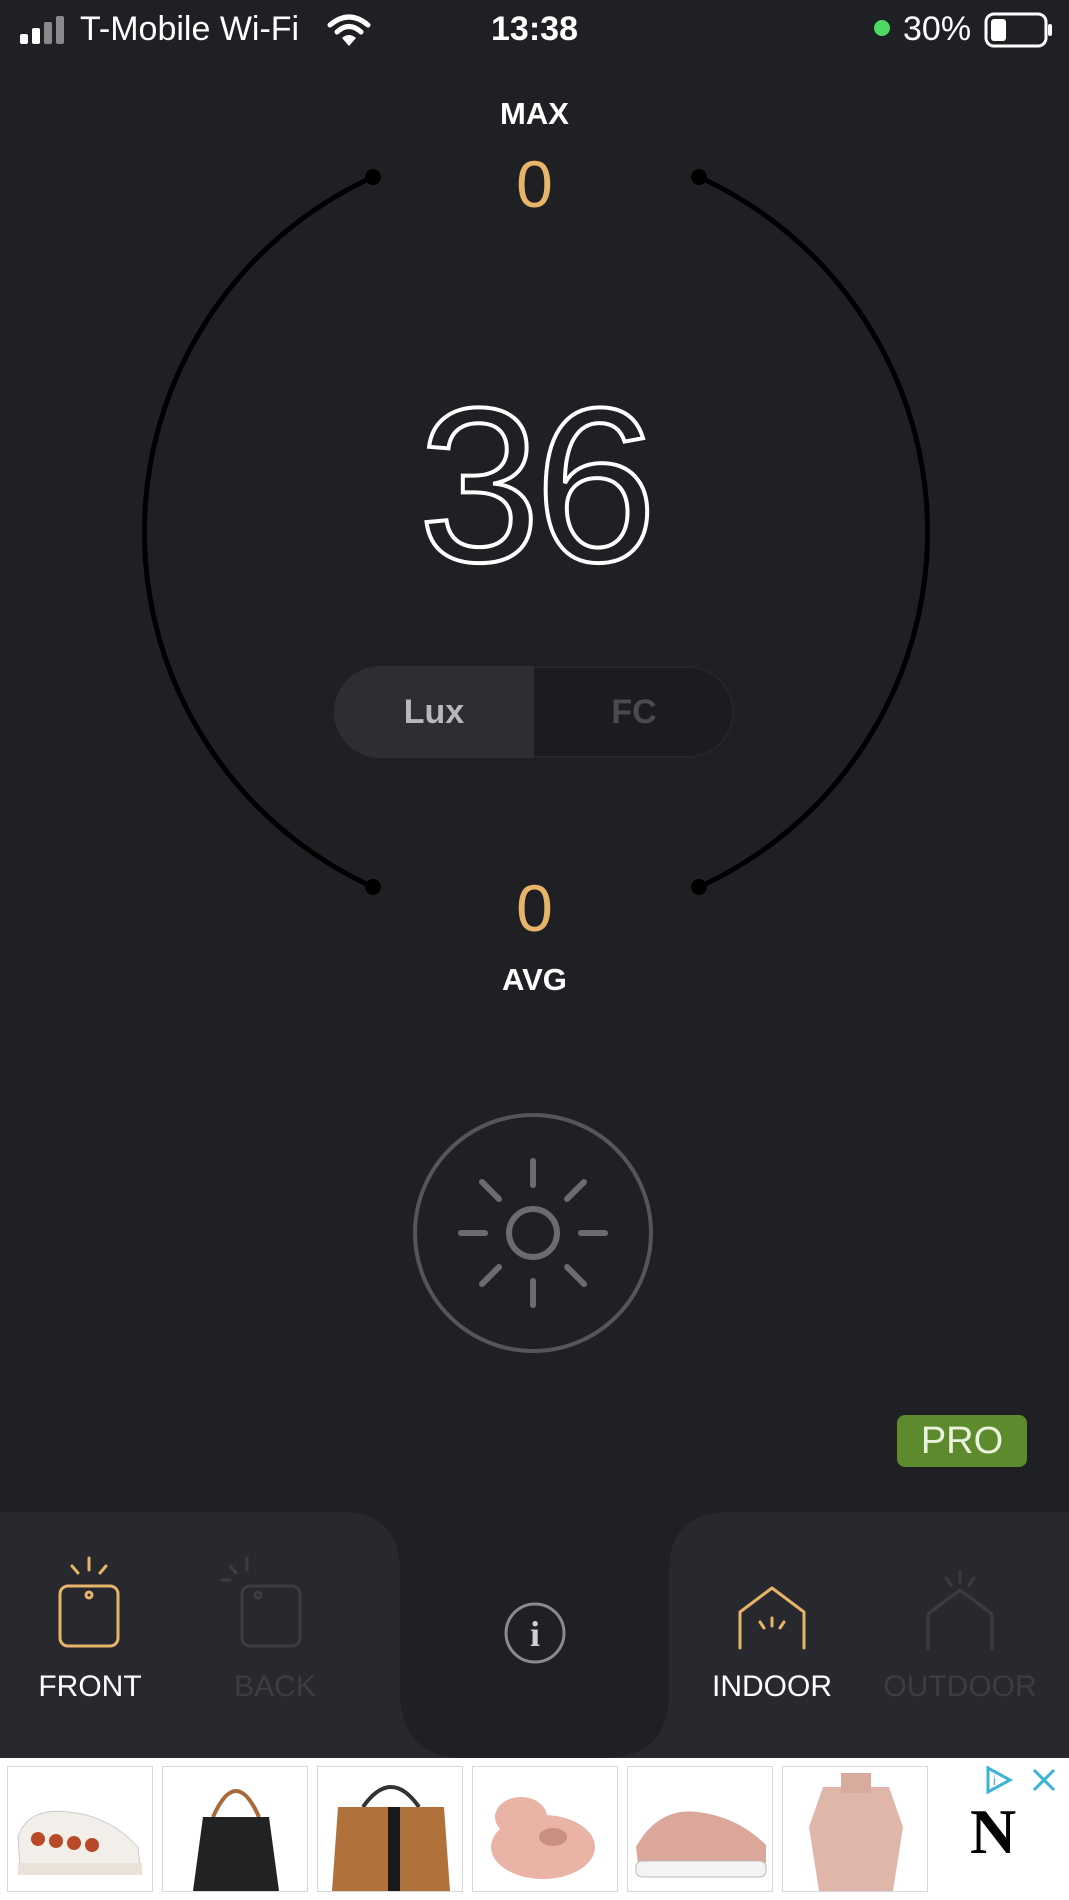 Image resolution: width=1069 pixels, height=1900 pixels. I want to click on info-icon: i, so click(535, 1633).